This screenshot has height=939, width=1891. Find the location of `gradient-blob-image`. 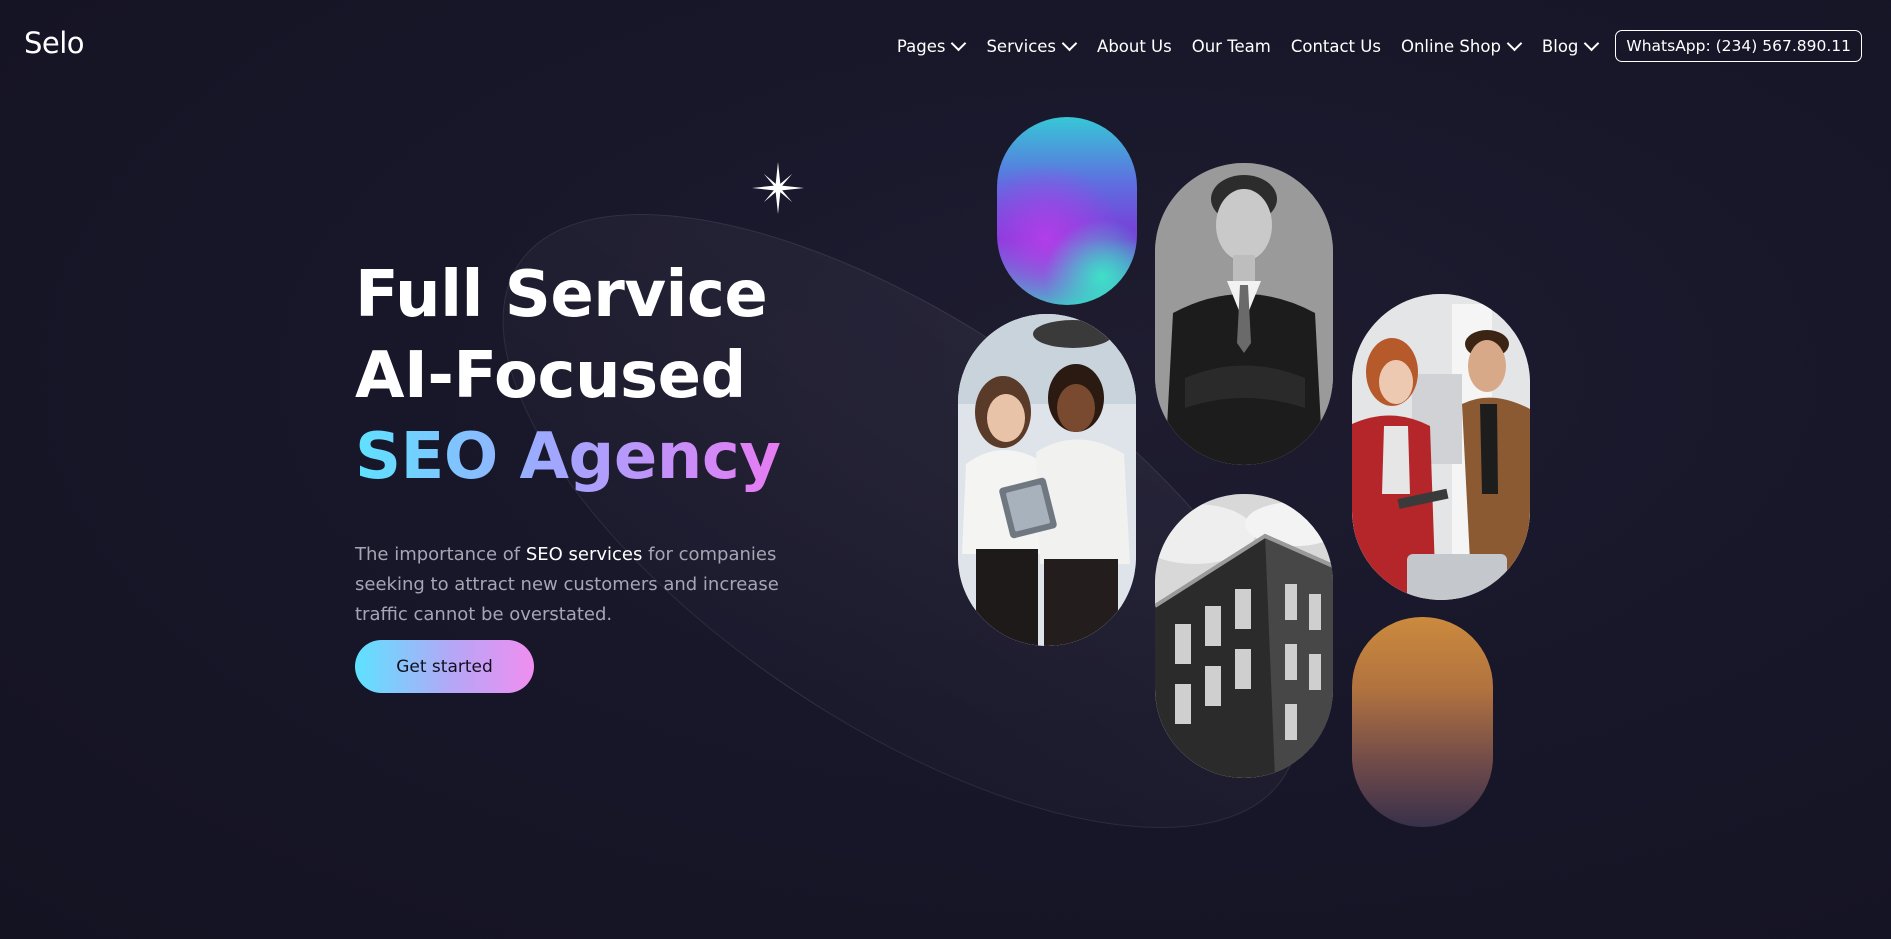

gradient-blob-image is located at coordinates (1067, 211).